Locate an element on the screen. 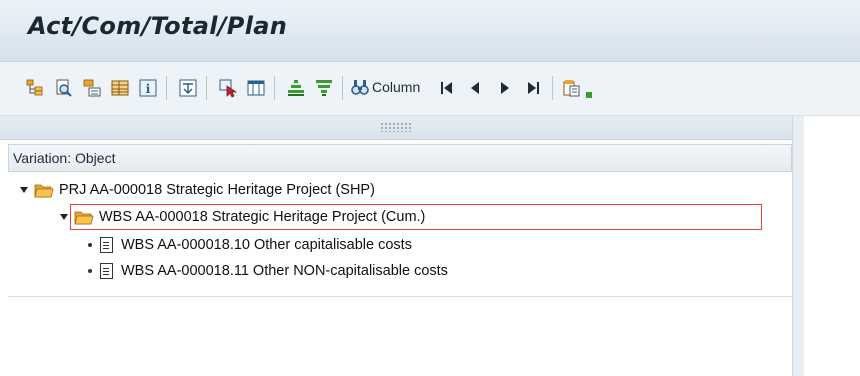 The width and height of the screenshot is (860, 376). layout-icon is located at coordinates (120, 88).